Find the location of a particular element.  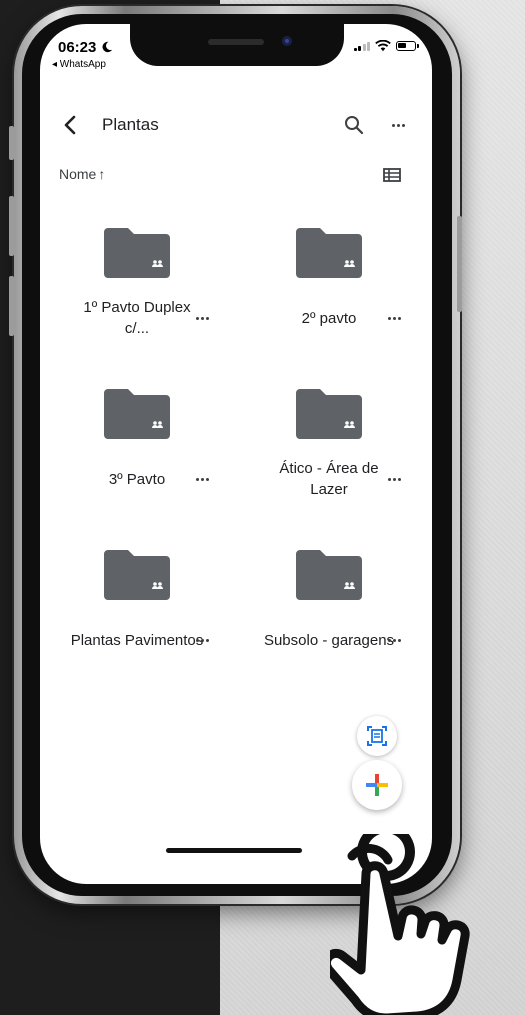

status-indicators is located at coordinates (386, 46).